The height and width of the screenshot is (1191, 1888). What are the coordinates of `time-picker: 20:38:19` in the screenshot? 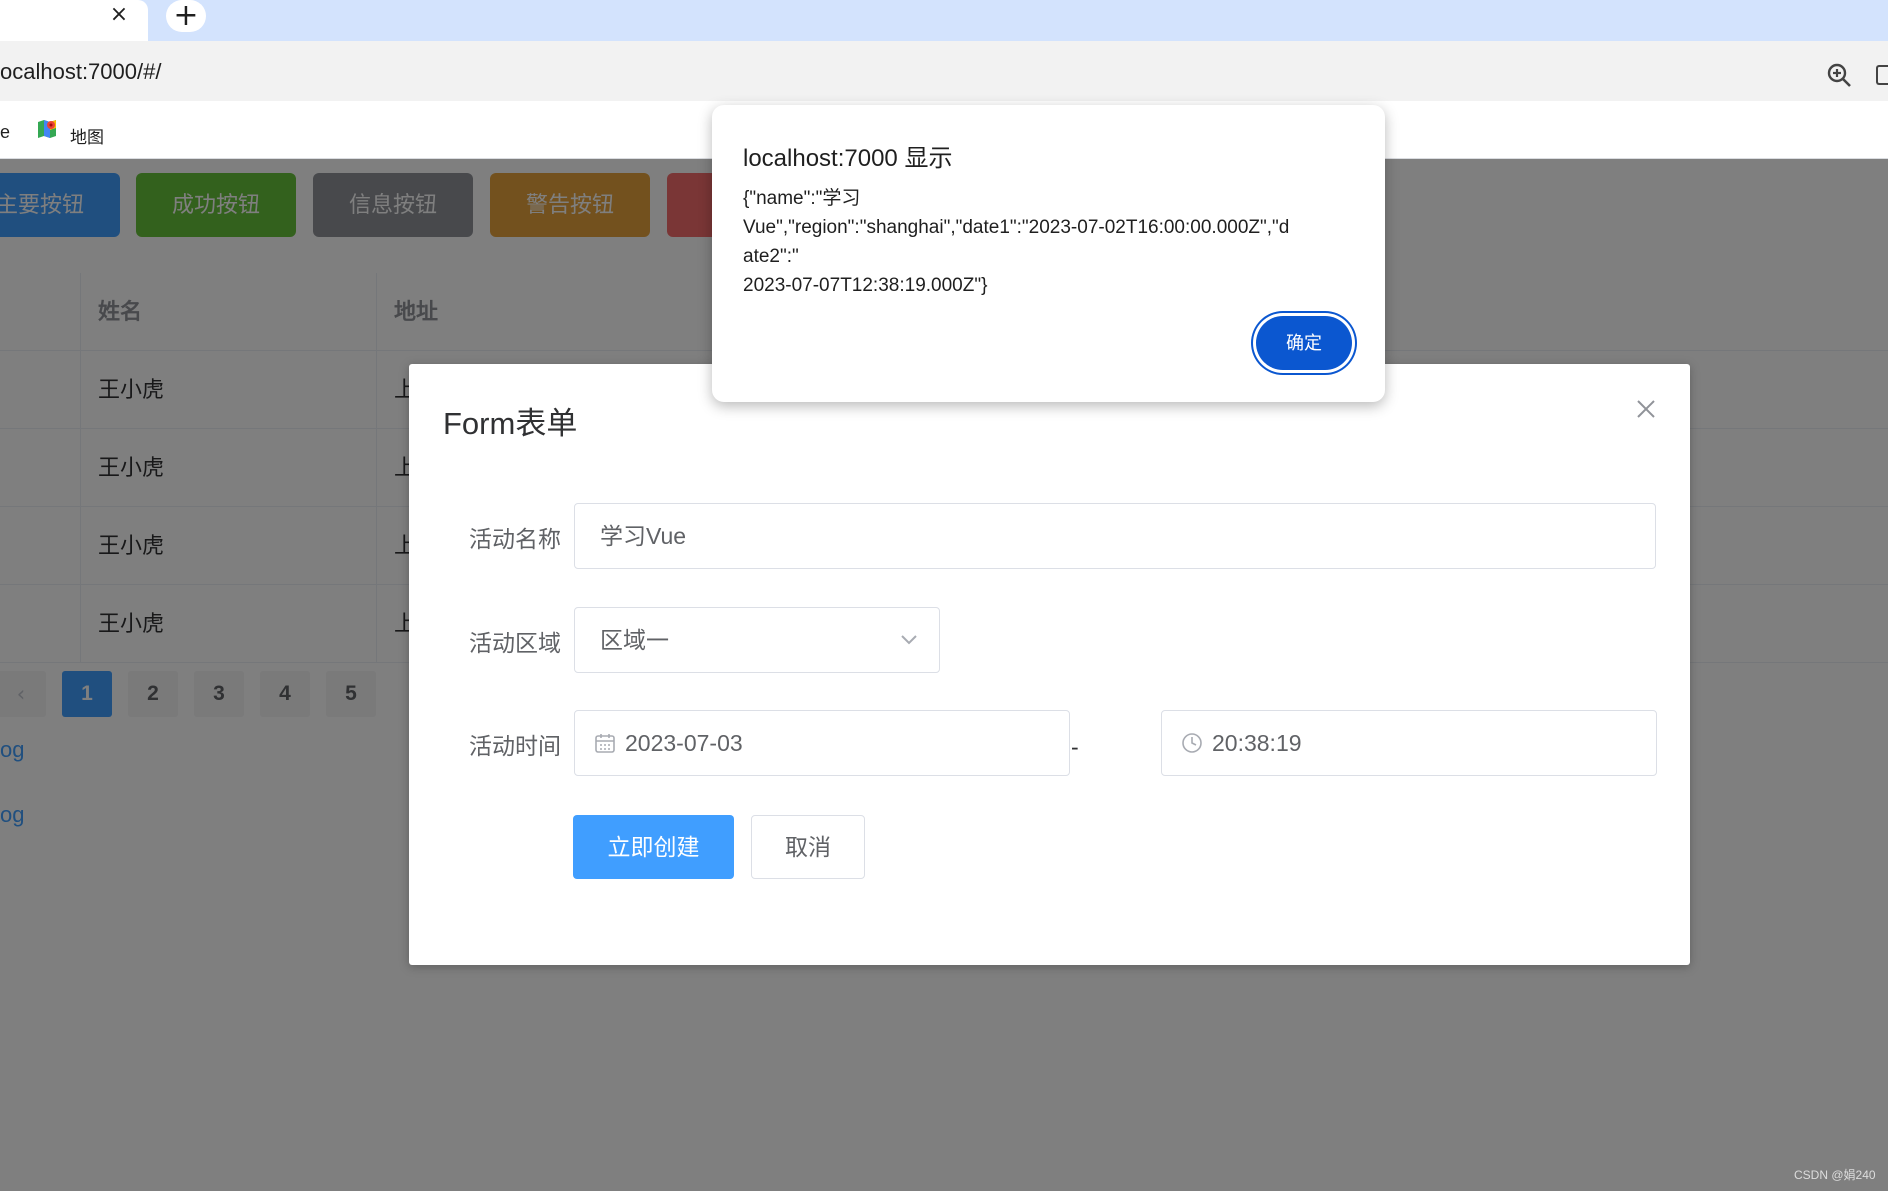 It's located at (1409, 743).